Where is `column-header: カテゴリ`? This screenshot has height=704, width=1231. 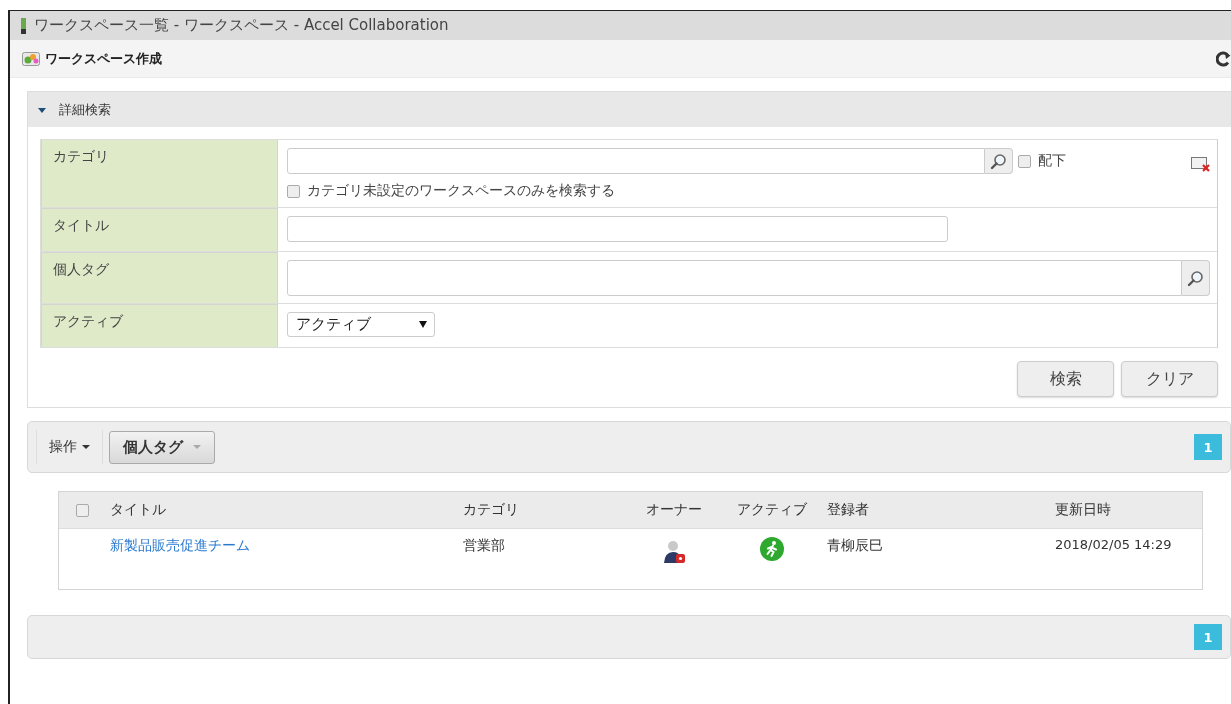 column-header: カテゴリ is located at coordinates (491, 510).